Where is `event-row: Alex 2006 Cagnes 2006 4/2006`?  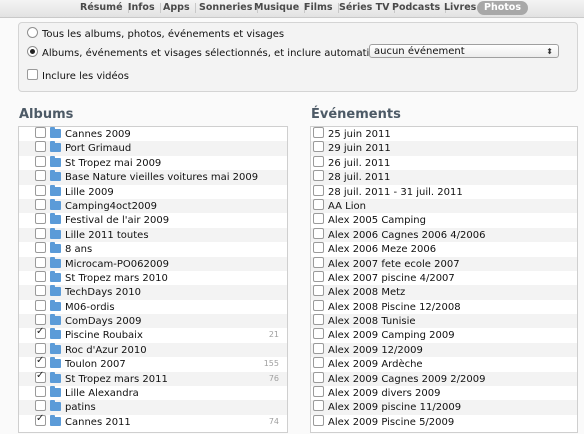
event-row: Alex 2006 Cagnes 2006 4/2006 is located at coordinates (444, 235).